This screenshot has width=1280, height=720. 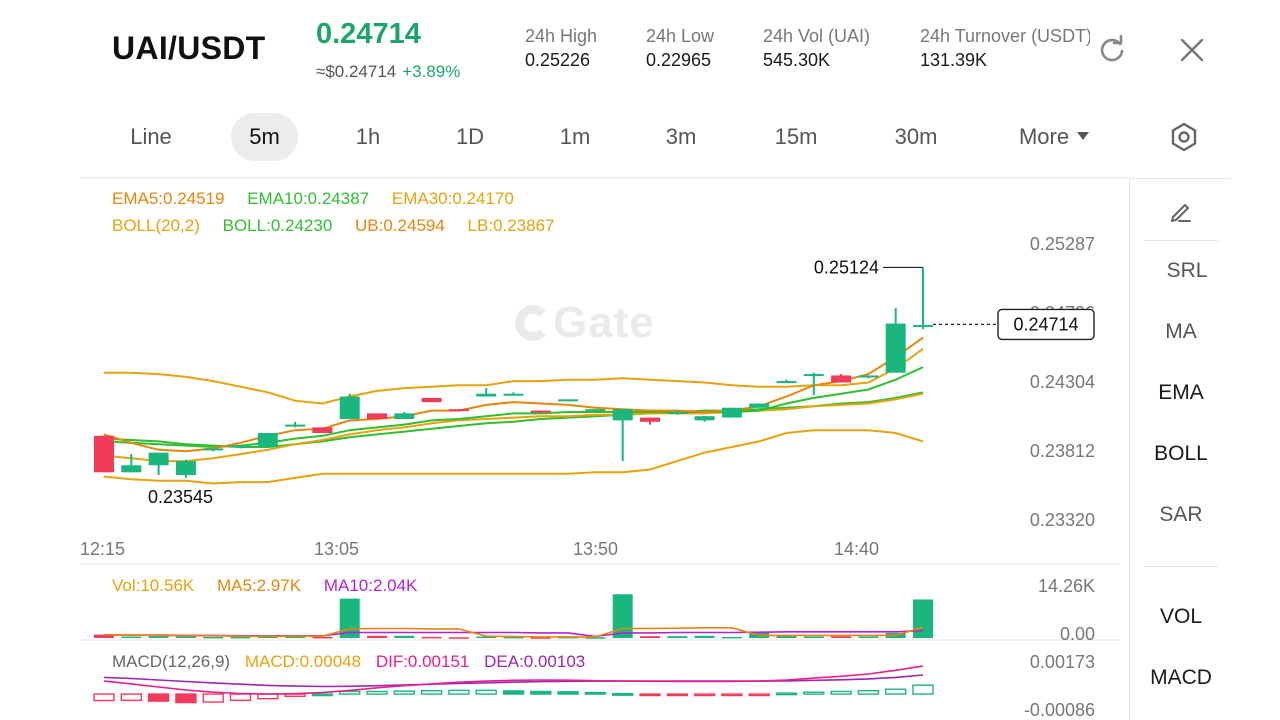 I want to click on boll-mid-label: BOLL:0.24230, so click(x=277, y=225).